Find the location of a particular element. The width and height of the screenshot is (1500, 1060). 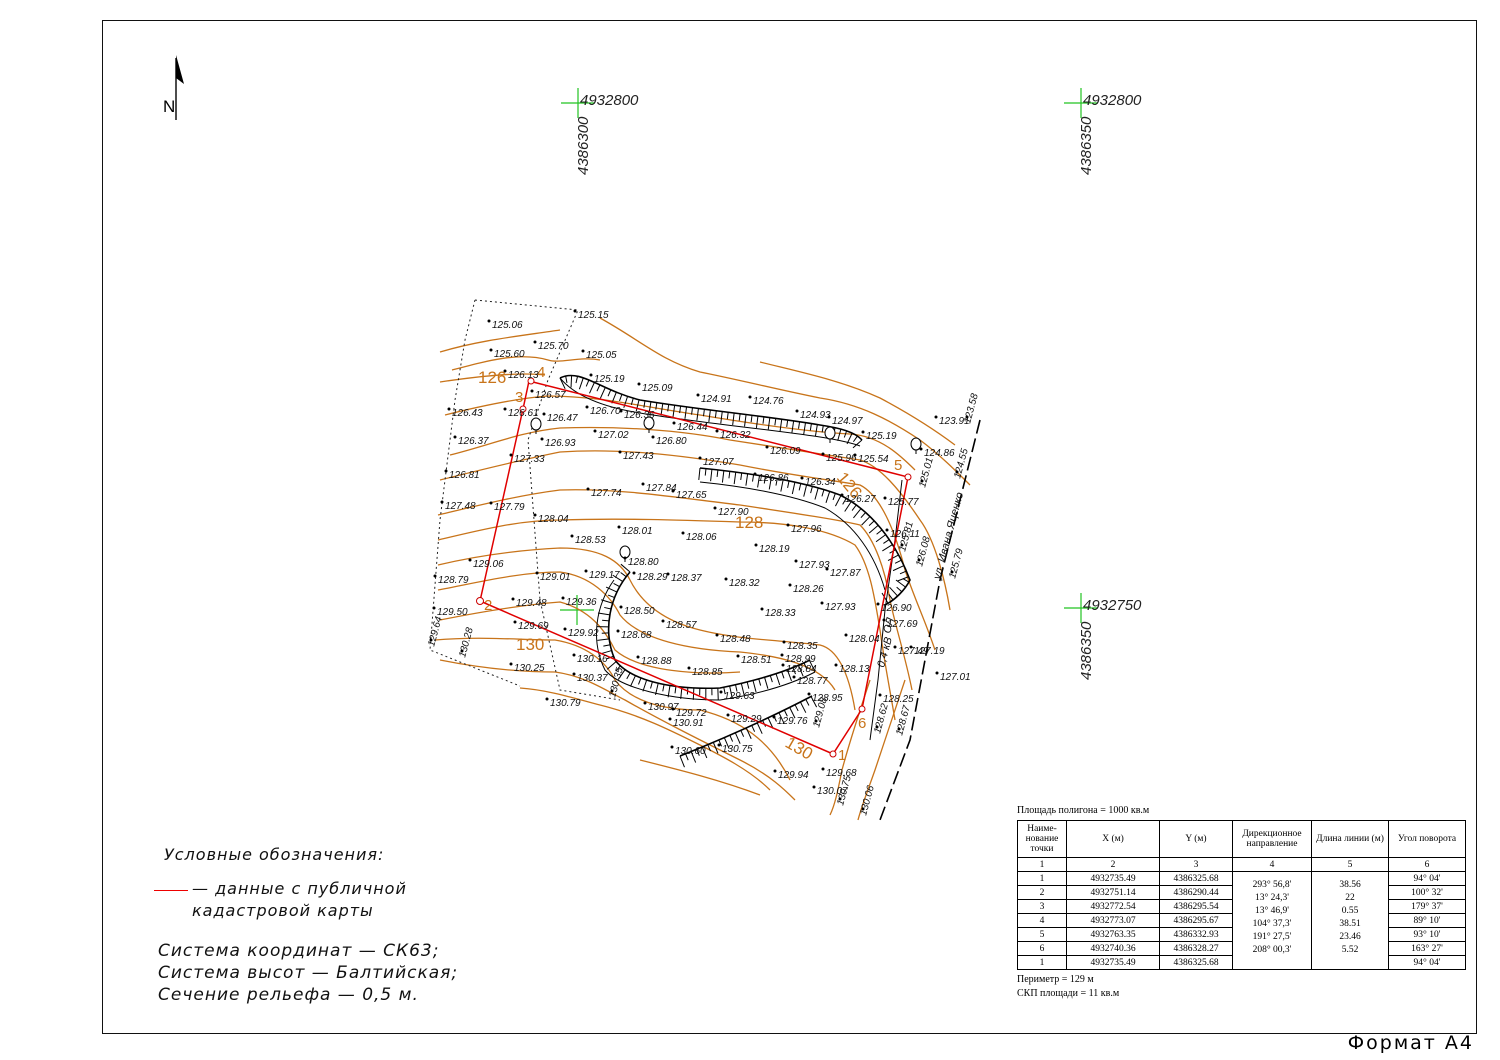

elevation-label: 129.64 is located at coordinates (435, 631).